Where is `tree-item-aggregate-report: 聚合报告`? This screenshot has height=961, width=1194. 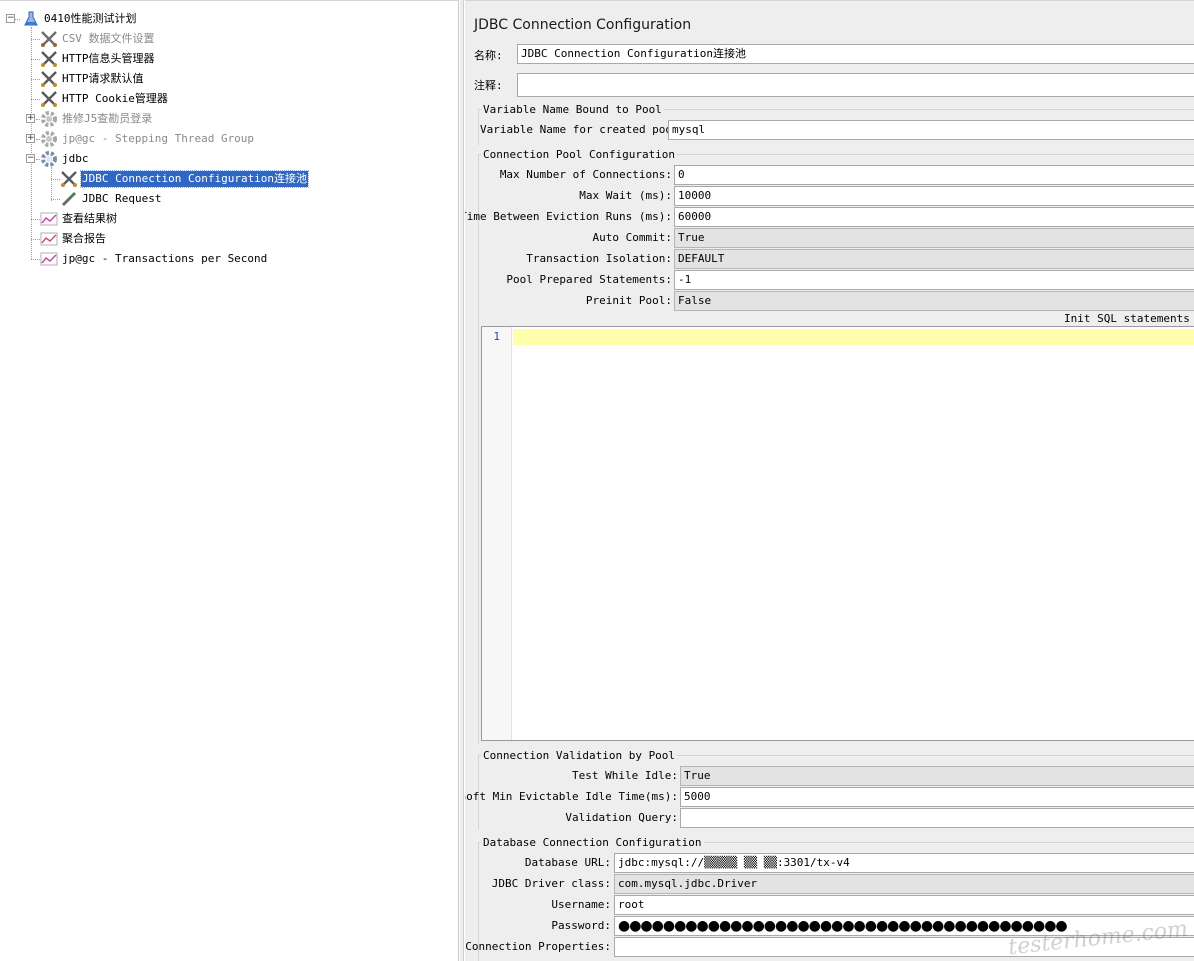
tree-item-aggregate-report: 聚合报告 is located at coordinates (73, 239).